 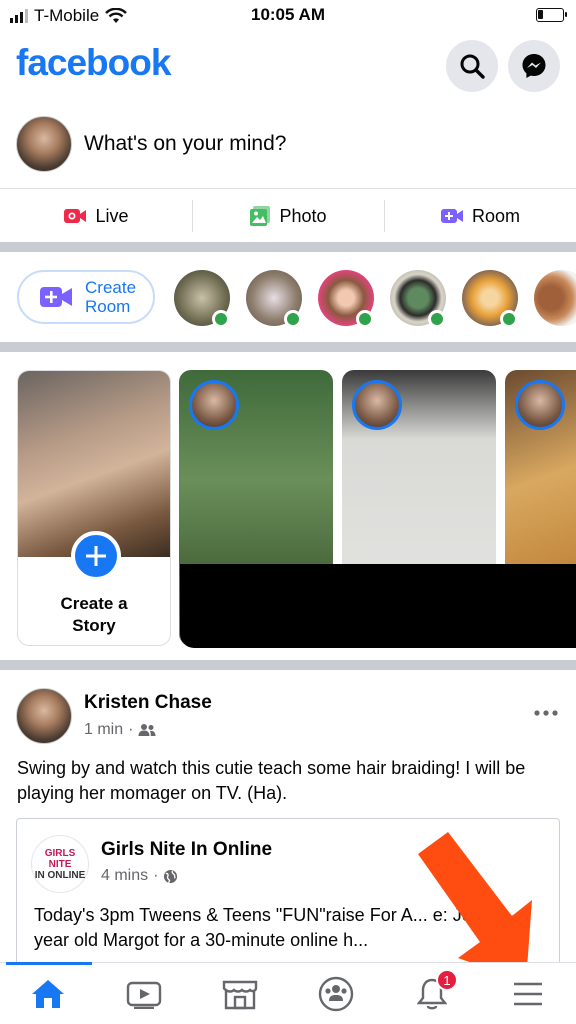 What do you see at coordinates (147, 730) in the screenshot?
I see `friends-icon` at bounding box center [147, 730].